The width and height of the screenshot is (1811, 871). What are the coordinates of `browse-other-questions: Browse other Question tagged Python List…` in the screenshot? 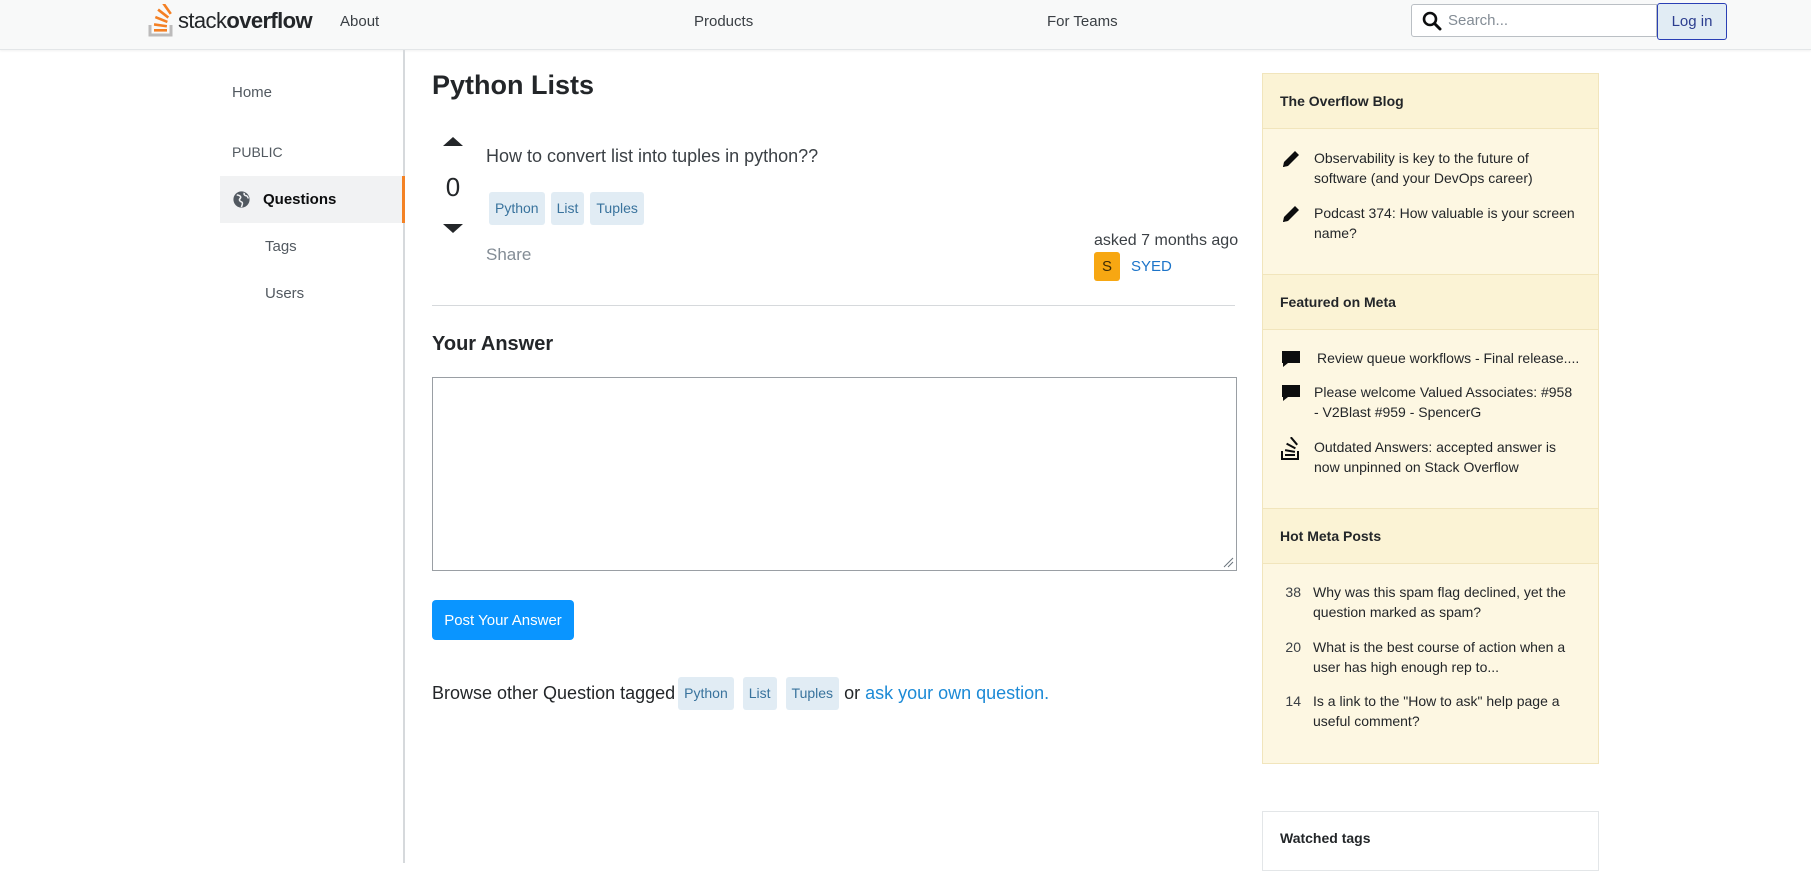 It's located at (740, 693).